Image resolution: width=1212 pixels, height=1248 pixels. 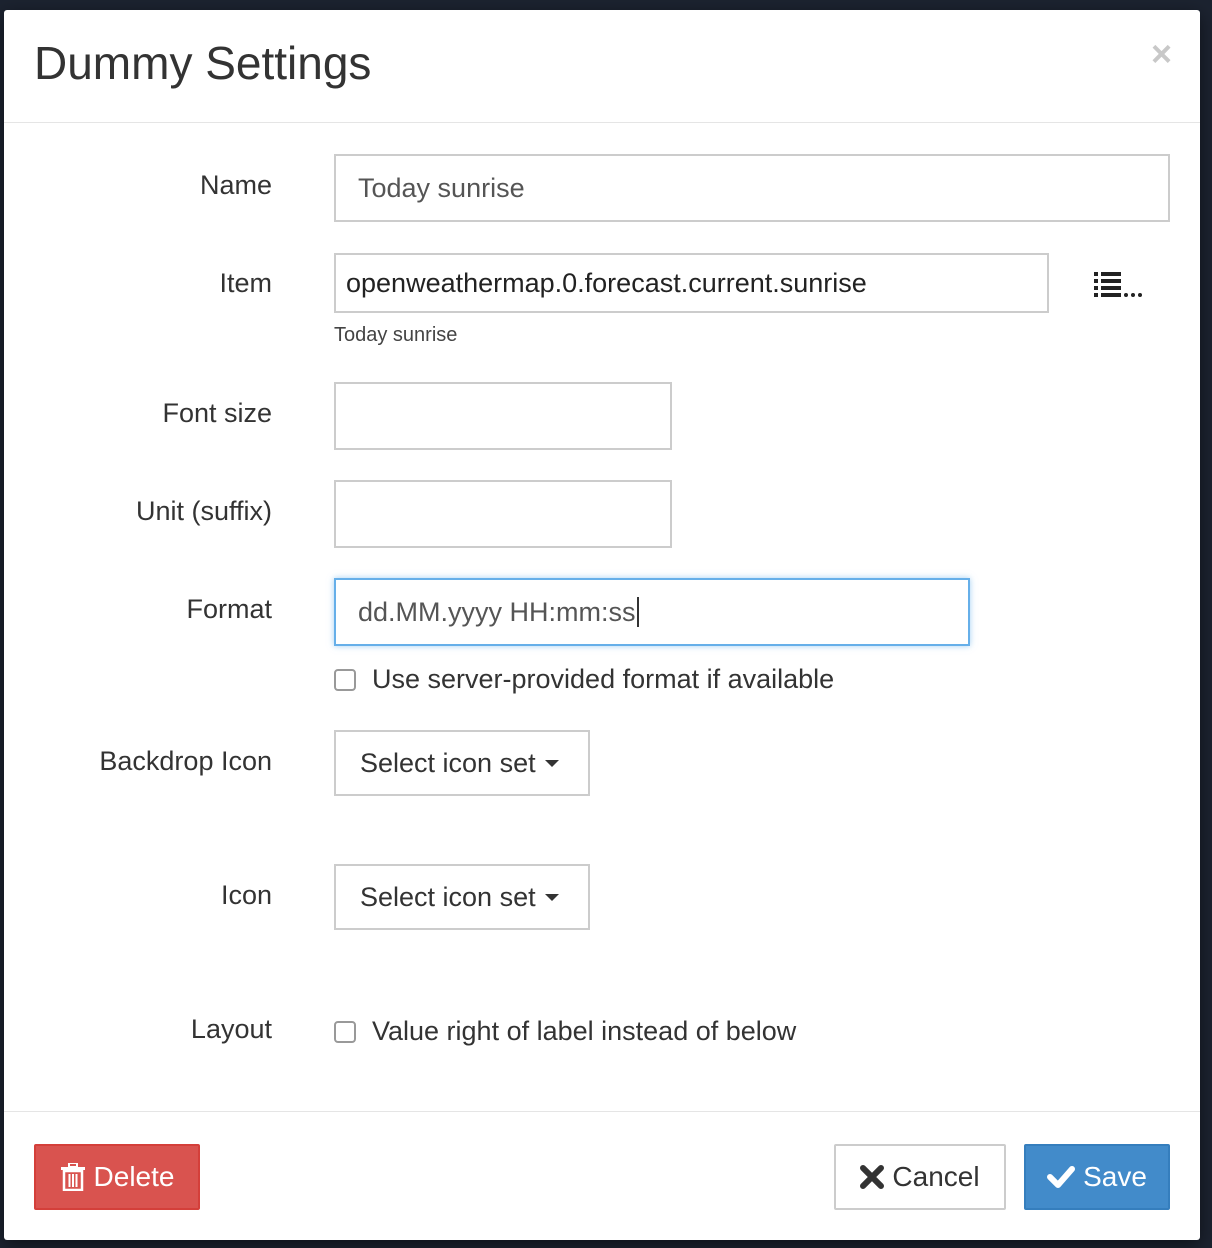 I want to click on delete-button: Delete, so click(x=117, y=1177).